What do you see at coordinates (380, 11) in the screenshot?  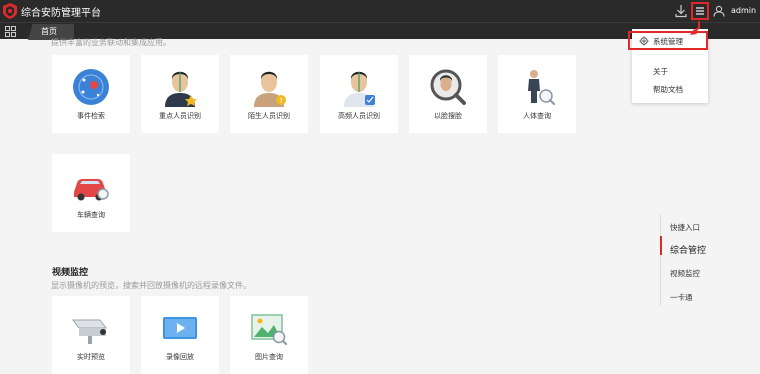 I see `top-bar: 综合安防管理平台 admin` at bounding box center [380, 11].